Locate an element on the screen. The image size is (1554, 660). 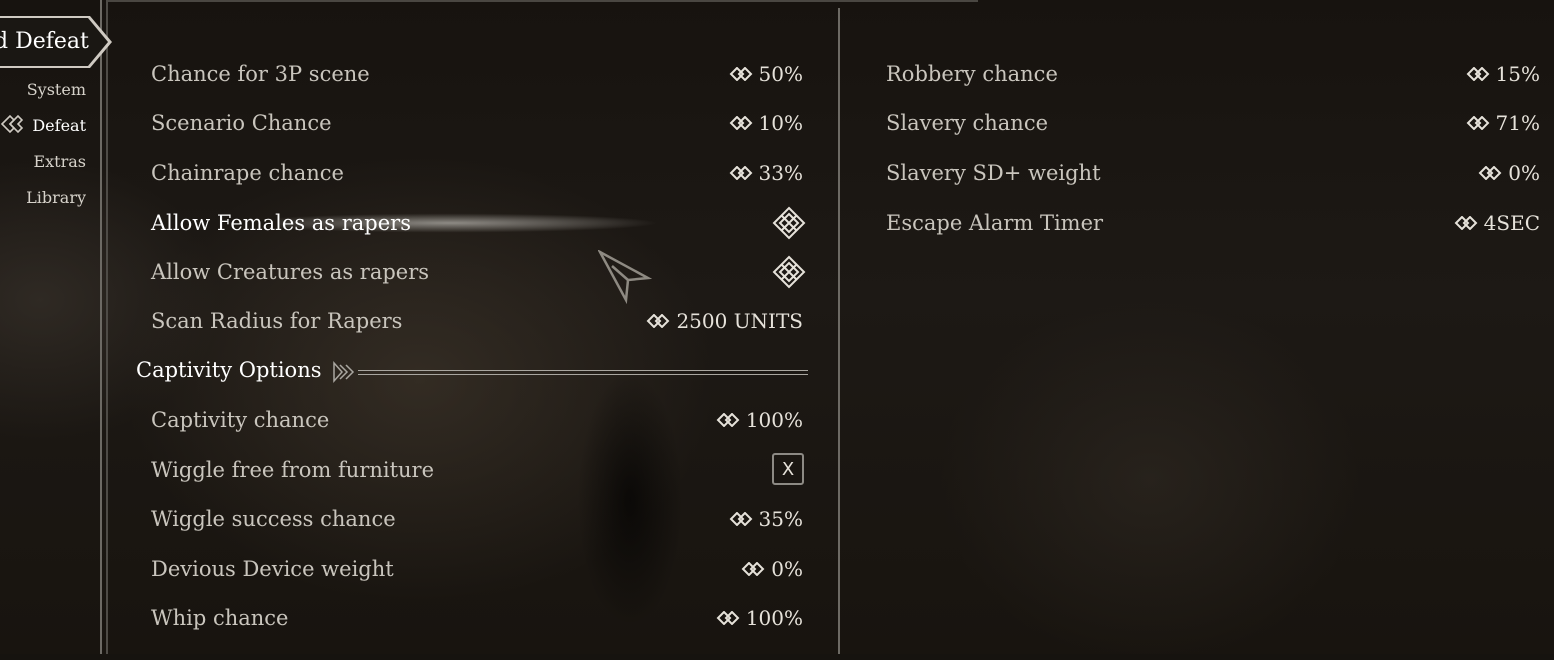
mod-title: d Defeat is located at coordinates (44, 41).